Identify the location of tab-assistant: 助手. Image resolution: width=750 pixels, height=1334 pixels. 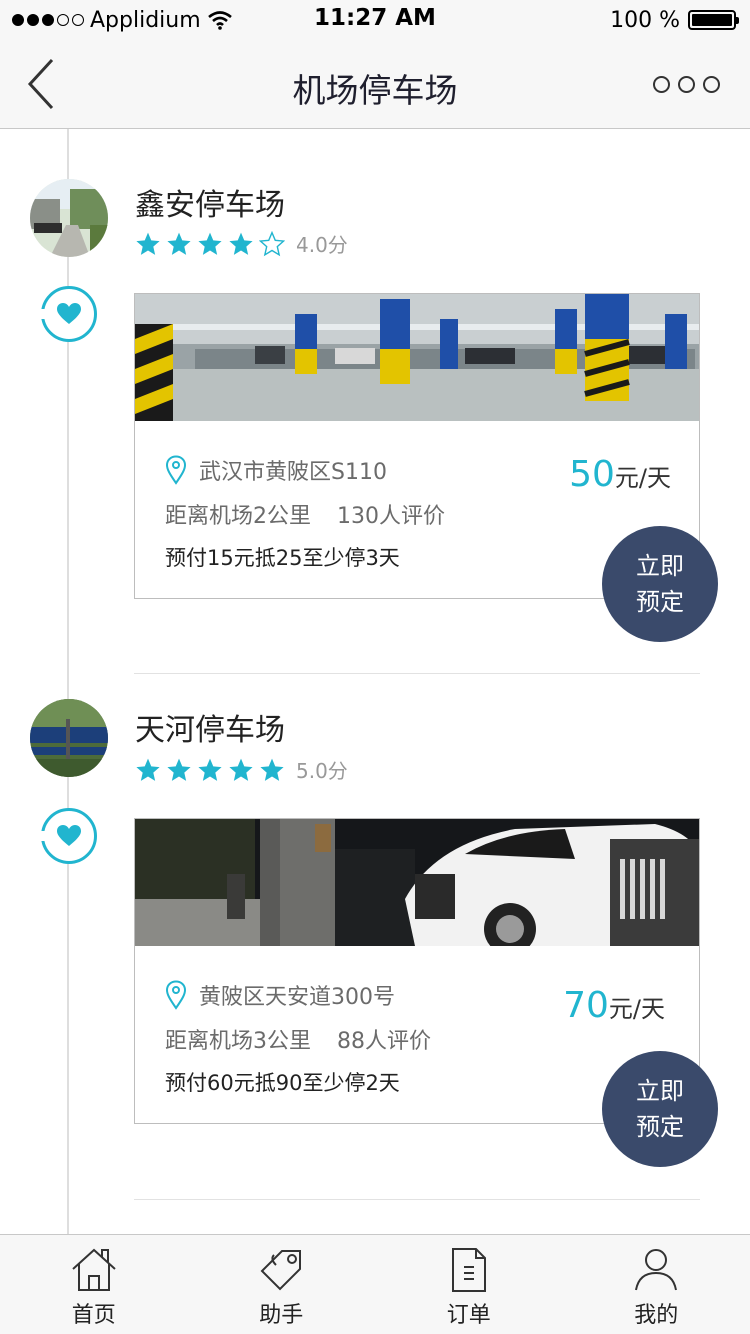
(282, 1284).